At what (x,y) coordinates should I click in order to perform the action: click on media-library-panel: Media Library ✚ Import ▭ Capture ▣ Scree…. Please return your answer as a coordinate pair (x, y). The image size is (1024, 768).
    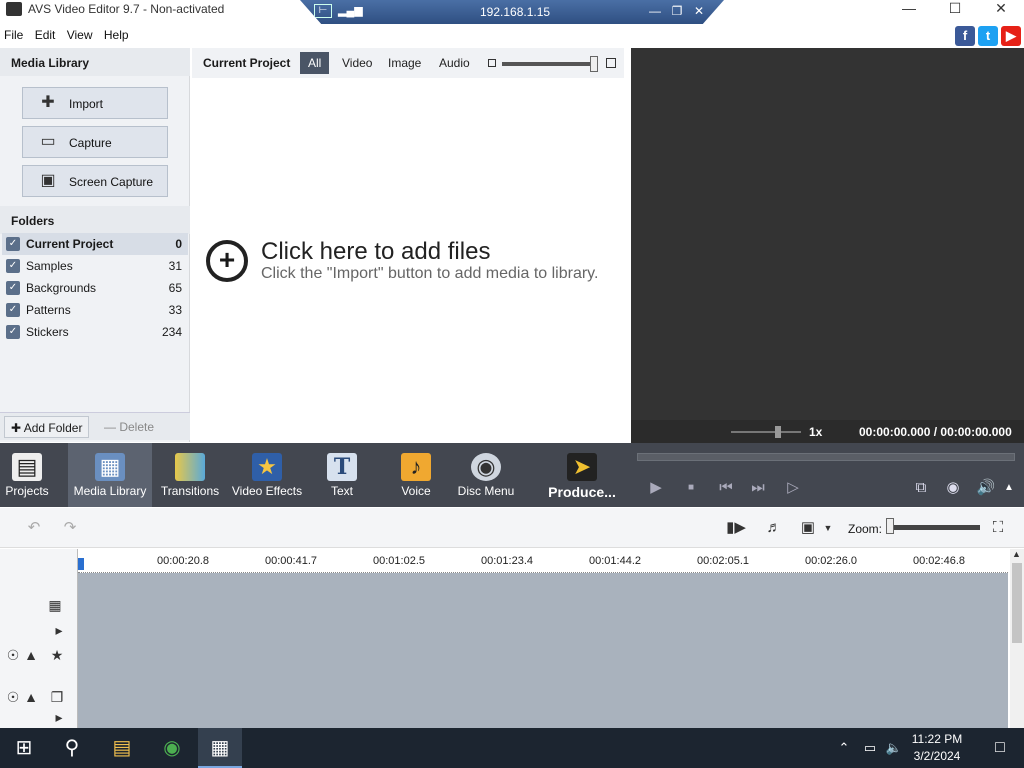
    Looking at the image, I should click on (95, 245).